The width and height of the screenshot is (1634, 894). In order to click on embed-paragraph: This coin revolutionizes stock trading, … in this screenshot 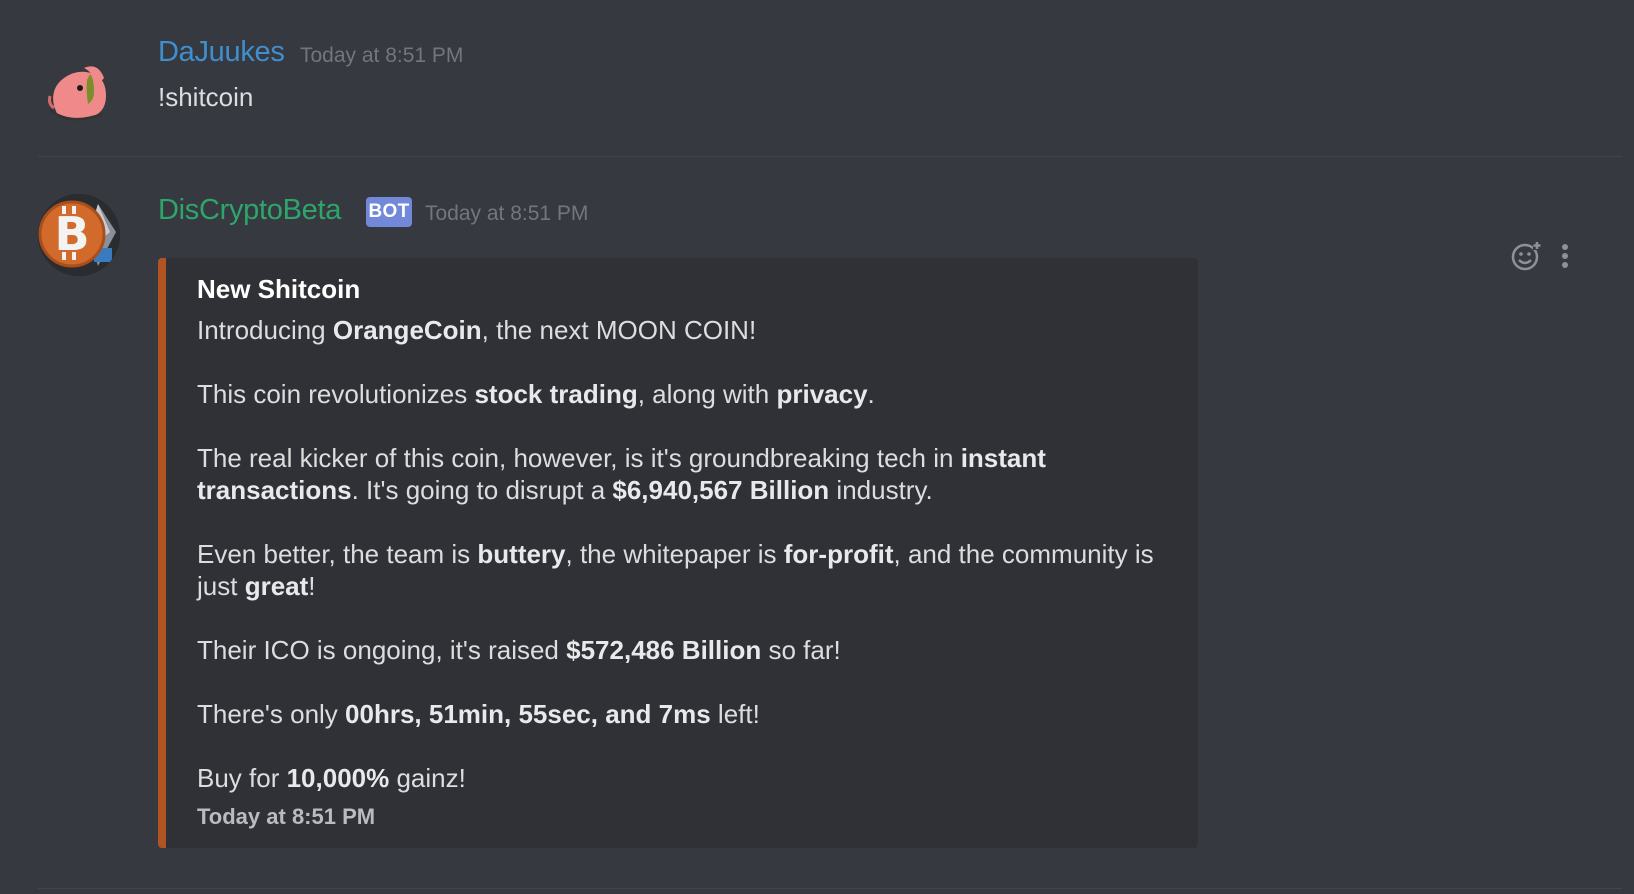, I will do `click(692, 394)`.